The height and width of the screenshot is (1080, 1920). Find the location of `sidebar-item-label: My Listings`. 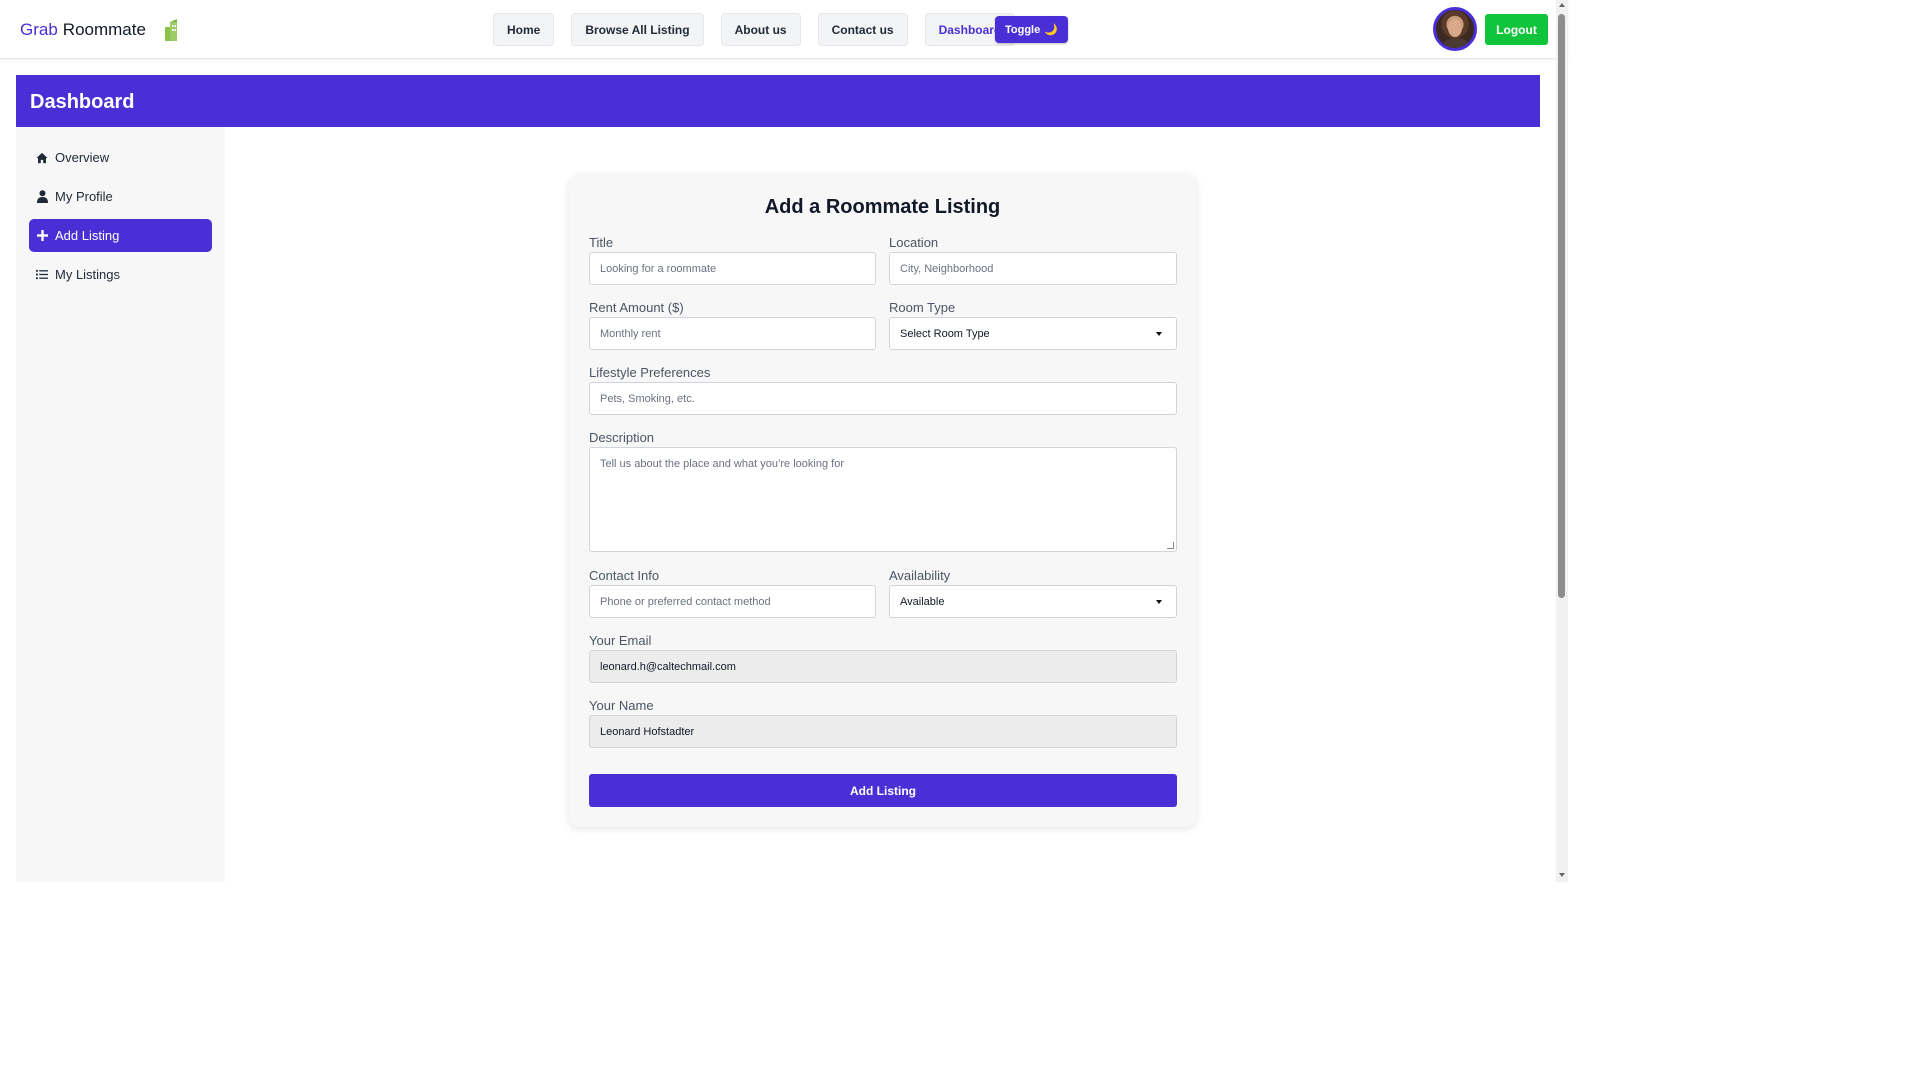

sidebar-item-label: My Listings is located at coordinates (88, 274).